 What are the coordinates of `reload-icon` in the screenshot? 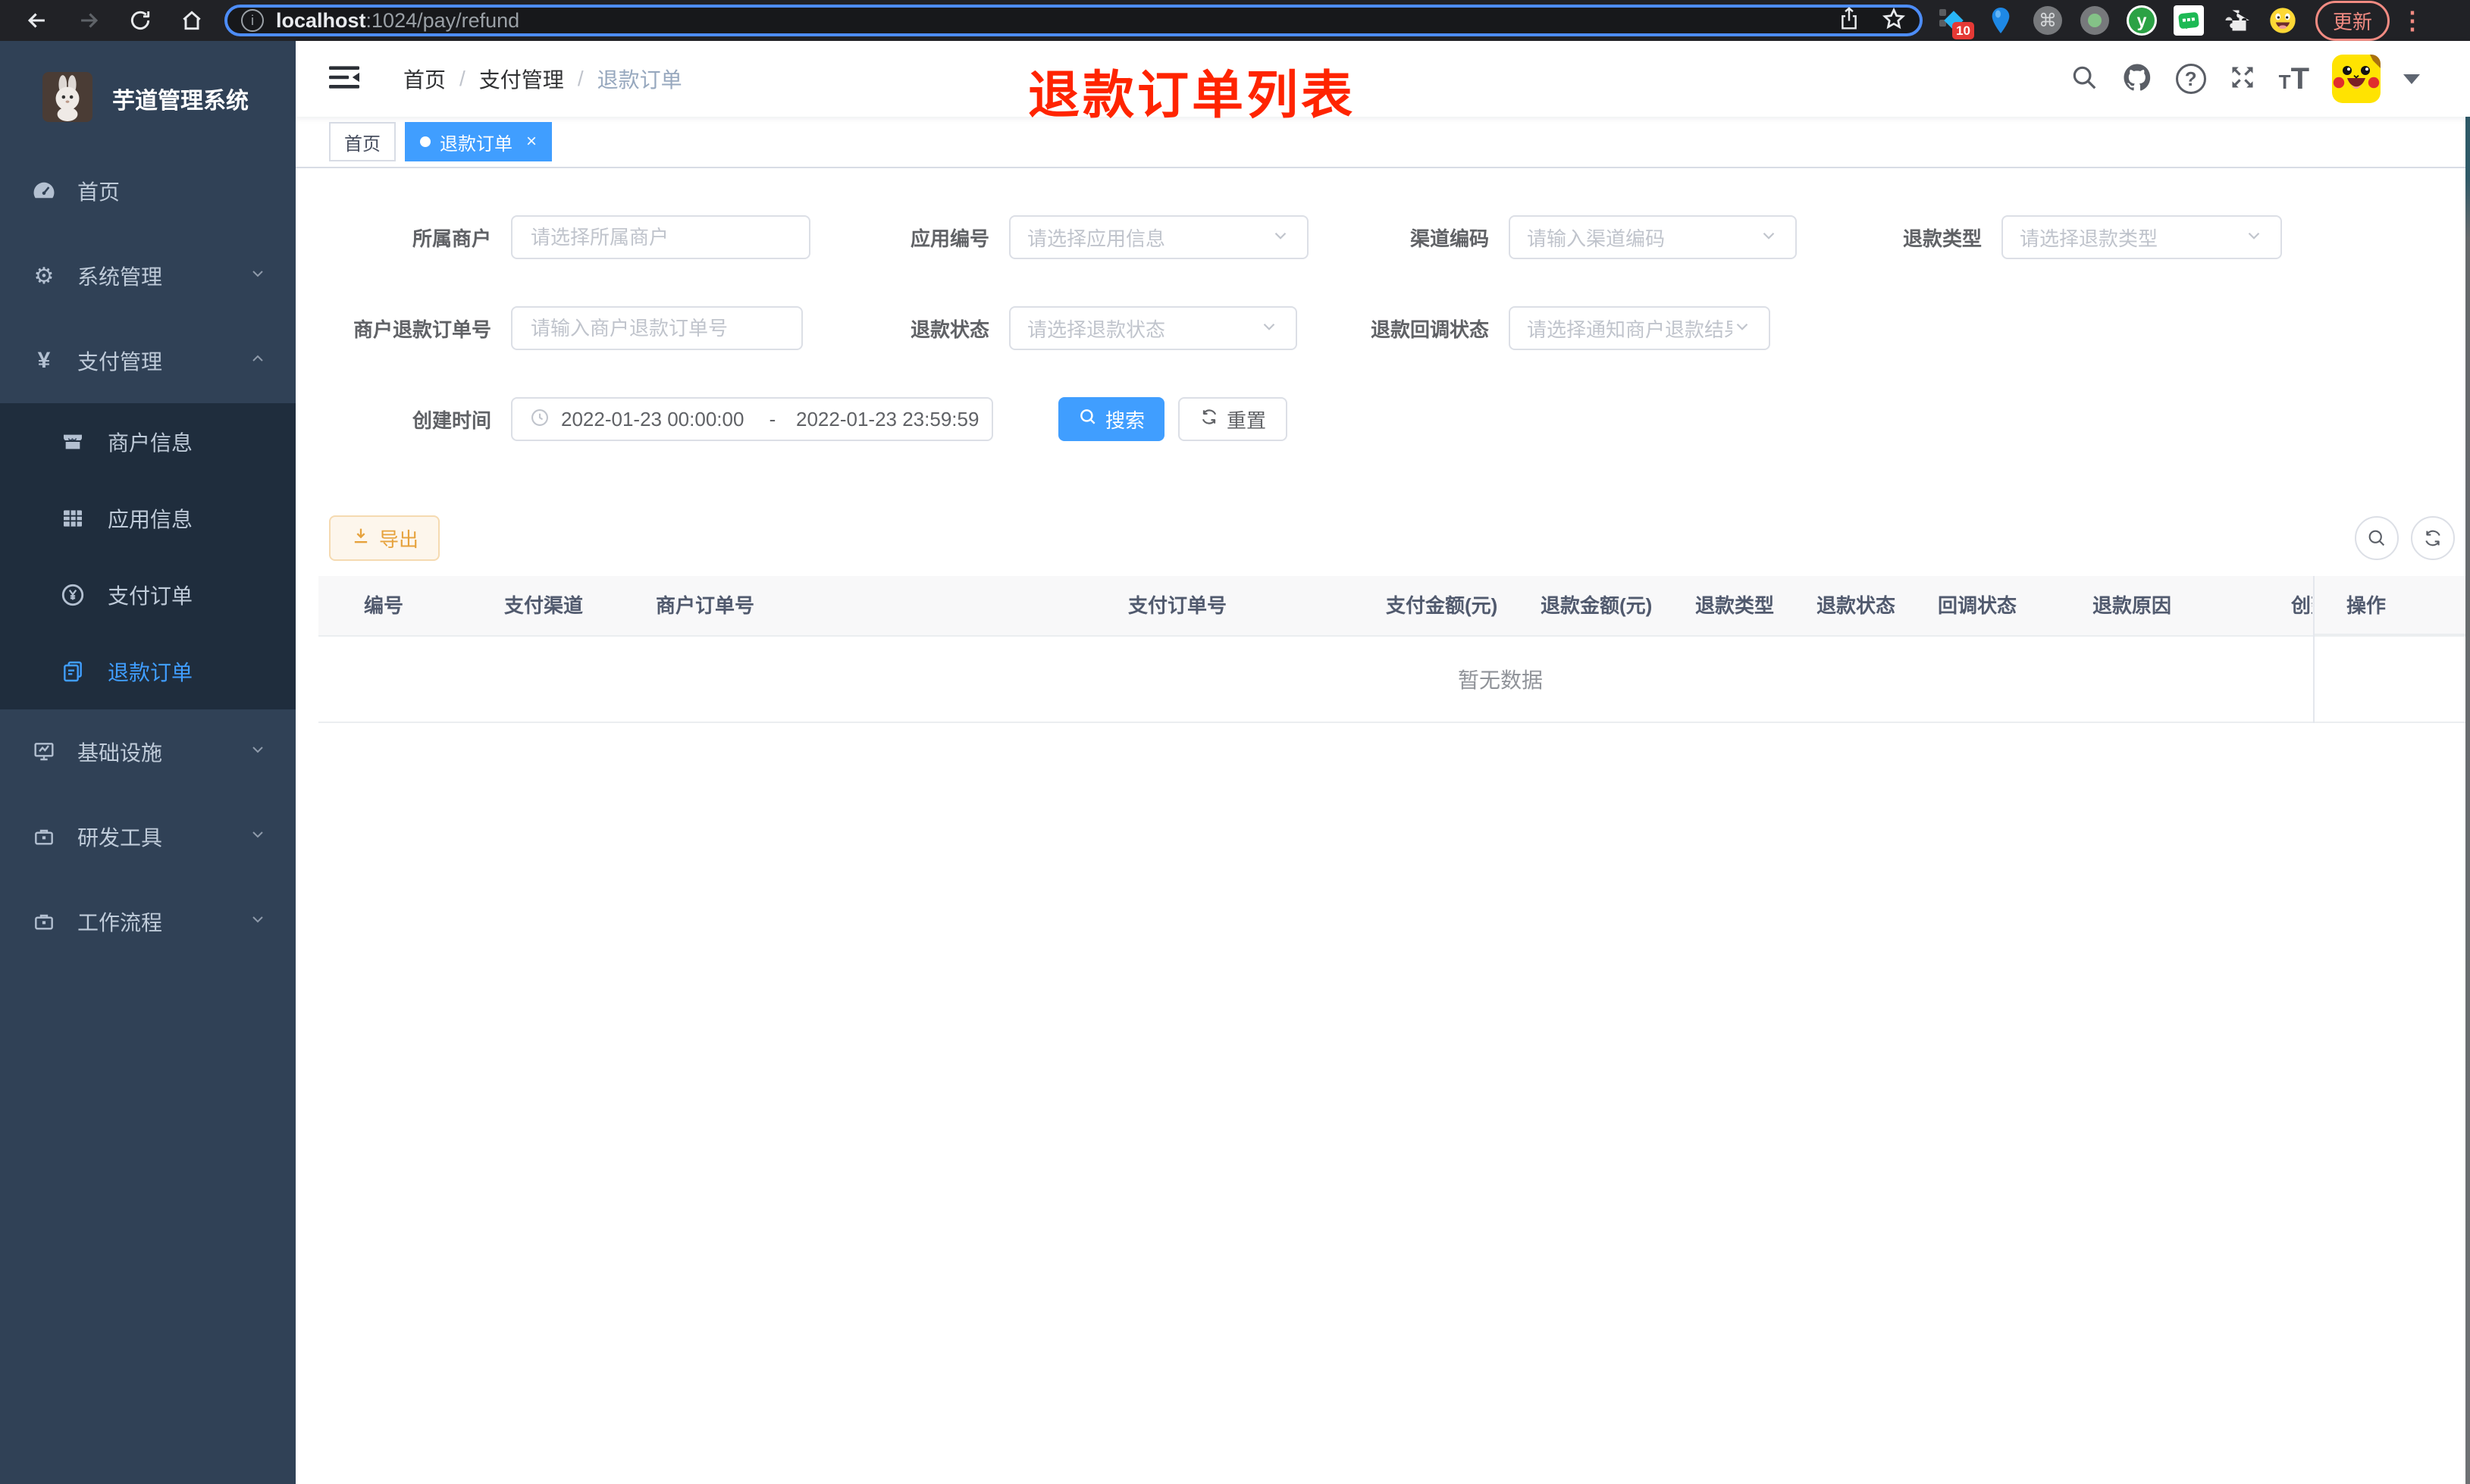 It's located at (140, 20).